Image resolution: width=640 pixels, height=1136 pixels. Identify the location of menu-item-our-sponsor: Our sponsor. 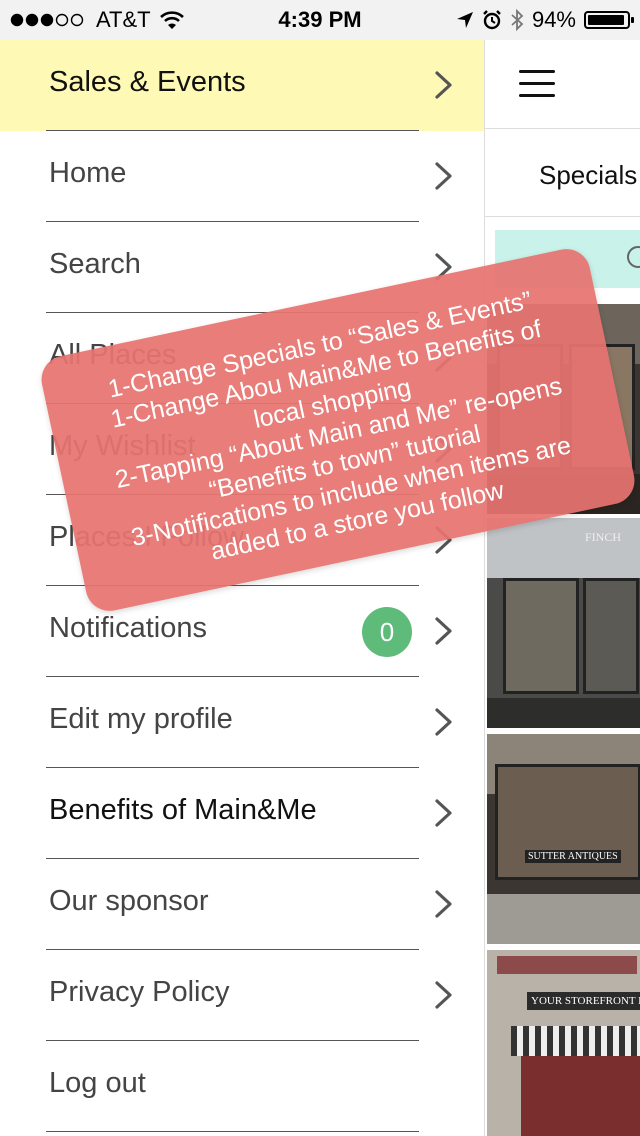
(242, 904).